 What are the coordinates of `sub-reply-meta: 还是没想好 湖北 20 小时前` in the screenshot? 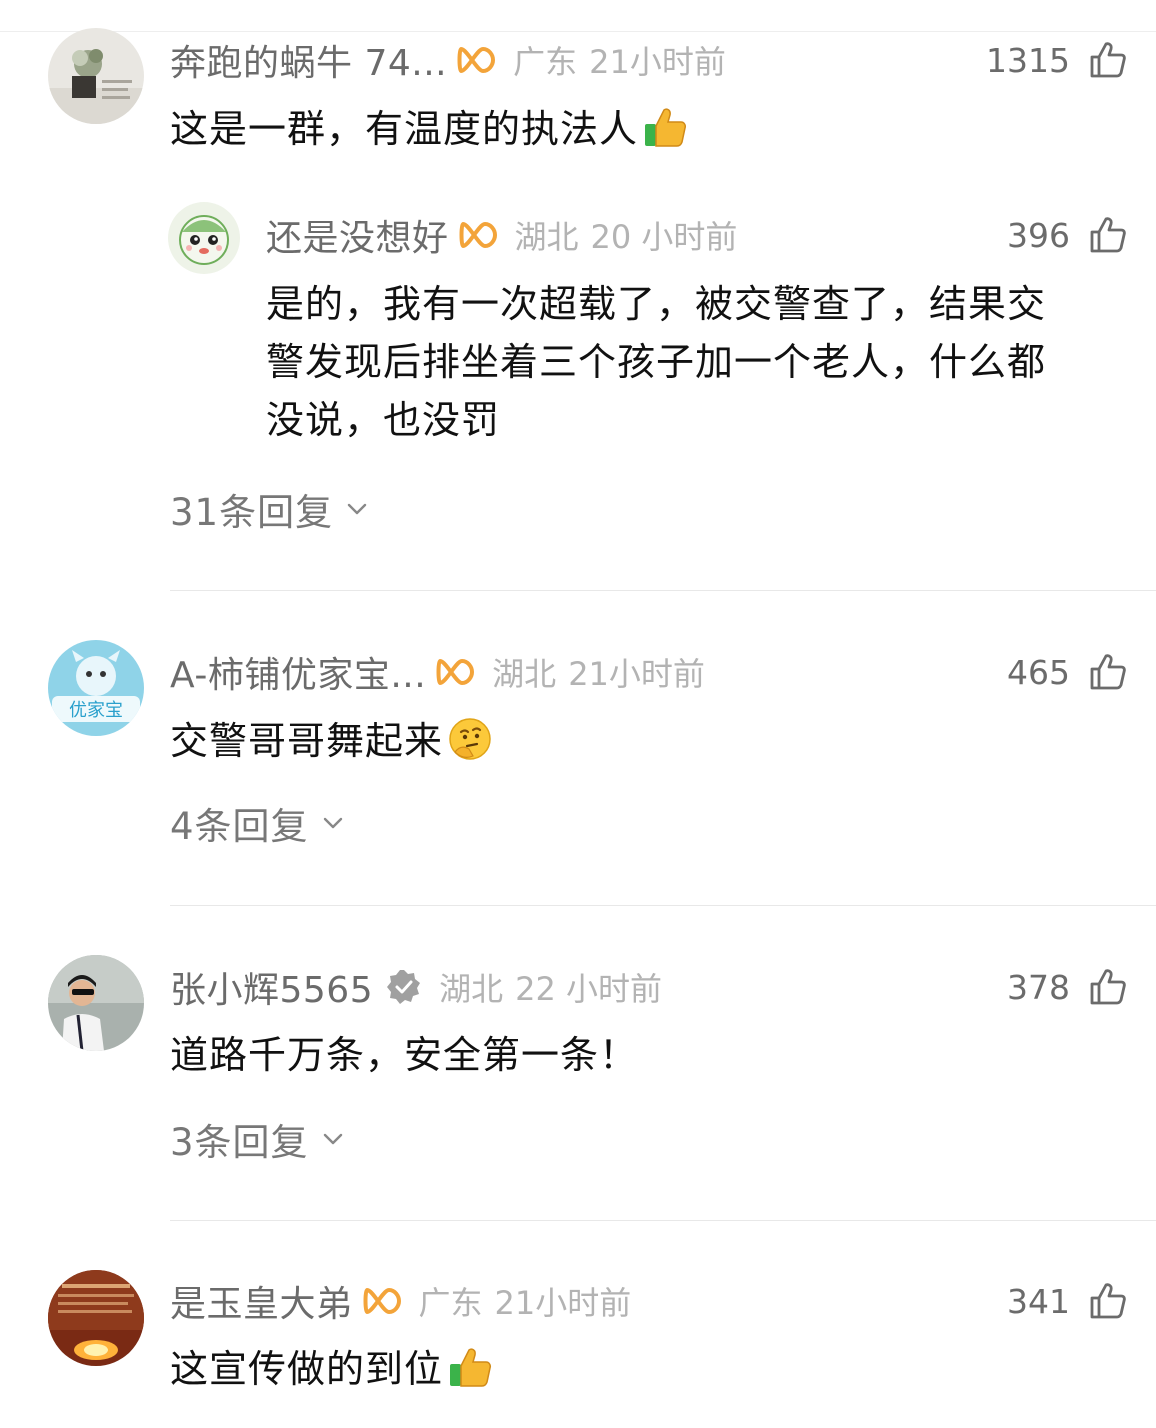 It's located at (501, 235).